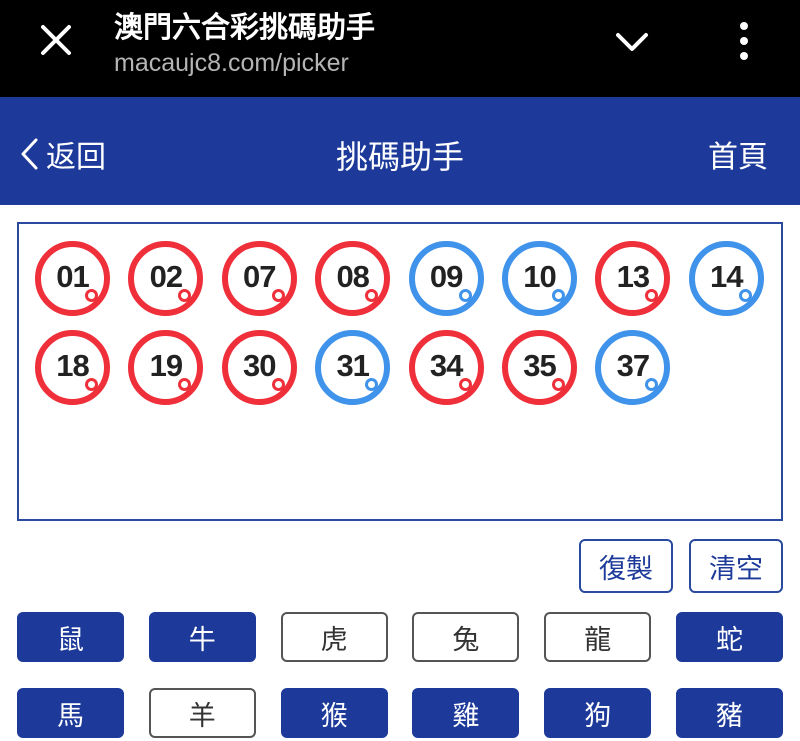 This screenshot has height=741, width=800. Describe the element at coordinates (744, 41) in the screenshot. I see `more-vert-icon` at that location.